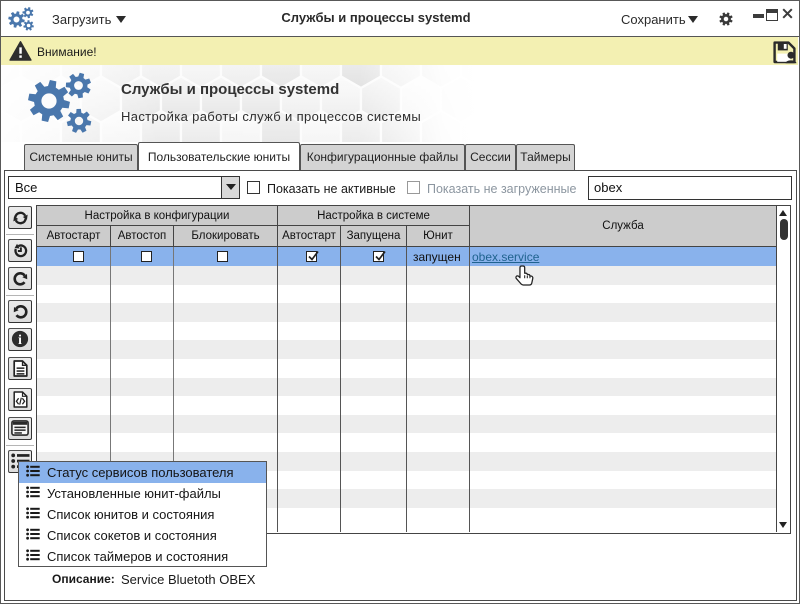  What do you see at coordinates (20, 339) in the screenshot?
I see `svg-text: i` at bounding box center [20, 339].